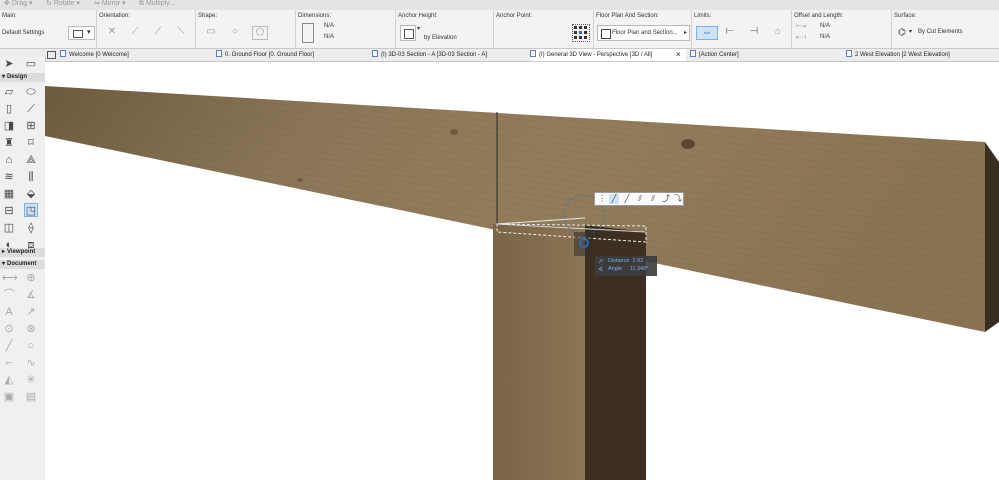  What do you see at coordinates (9, 160) in the screenshot?
I see `roof-tool-icon: ⌂` at bounding box center [9, 160].